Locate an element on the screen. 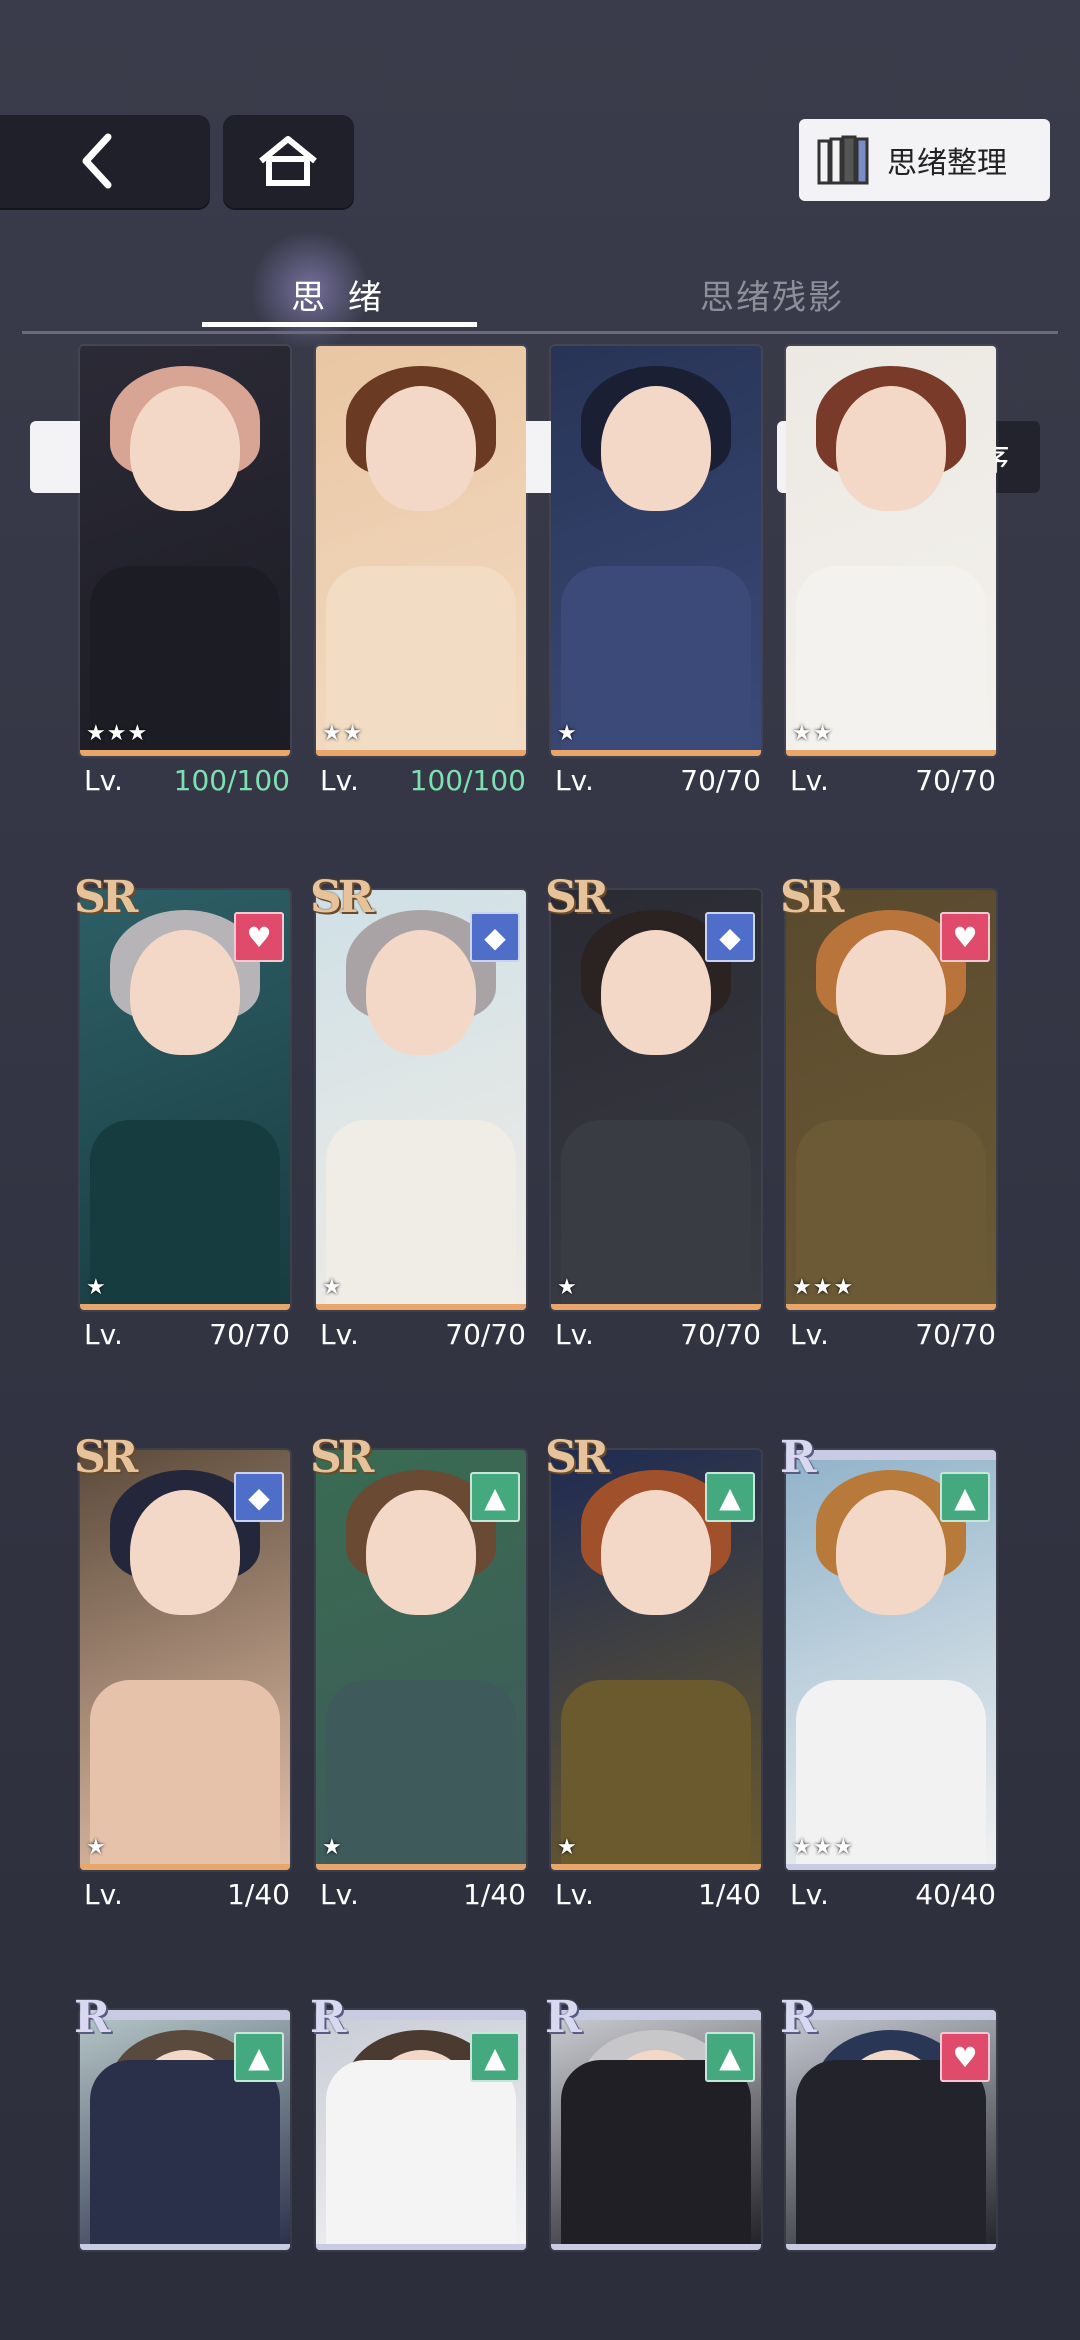  tab-thoughts: 思 绪 is located at coordinates (339, 298).